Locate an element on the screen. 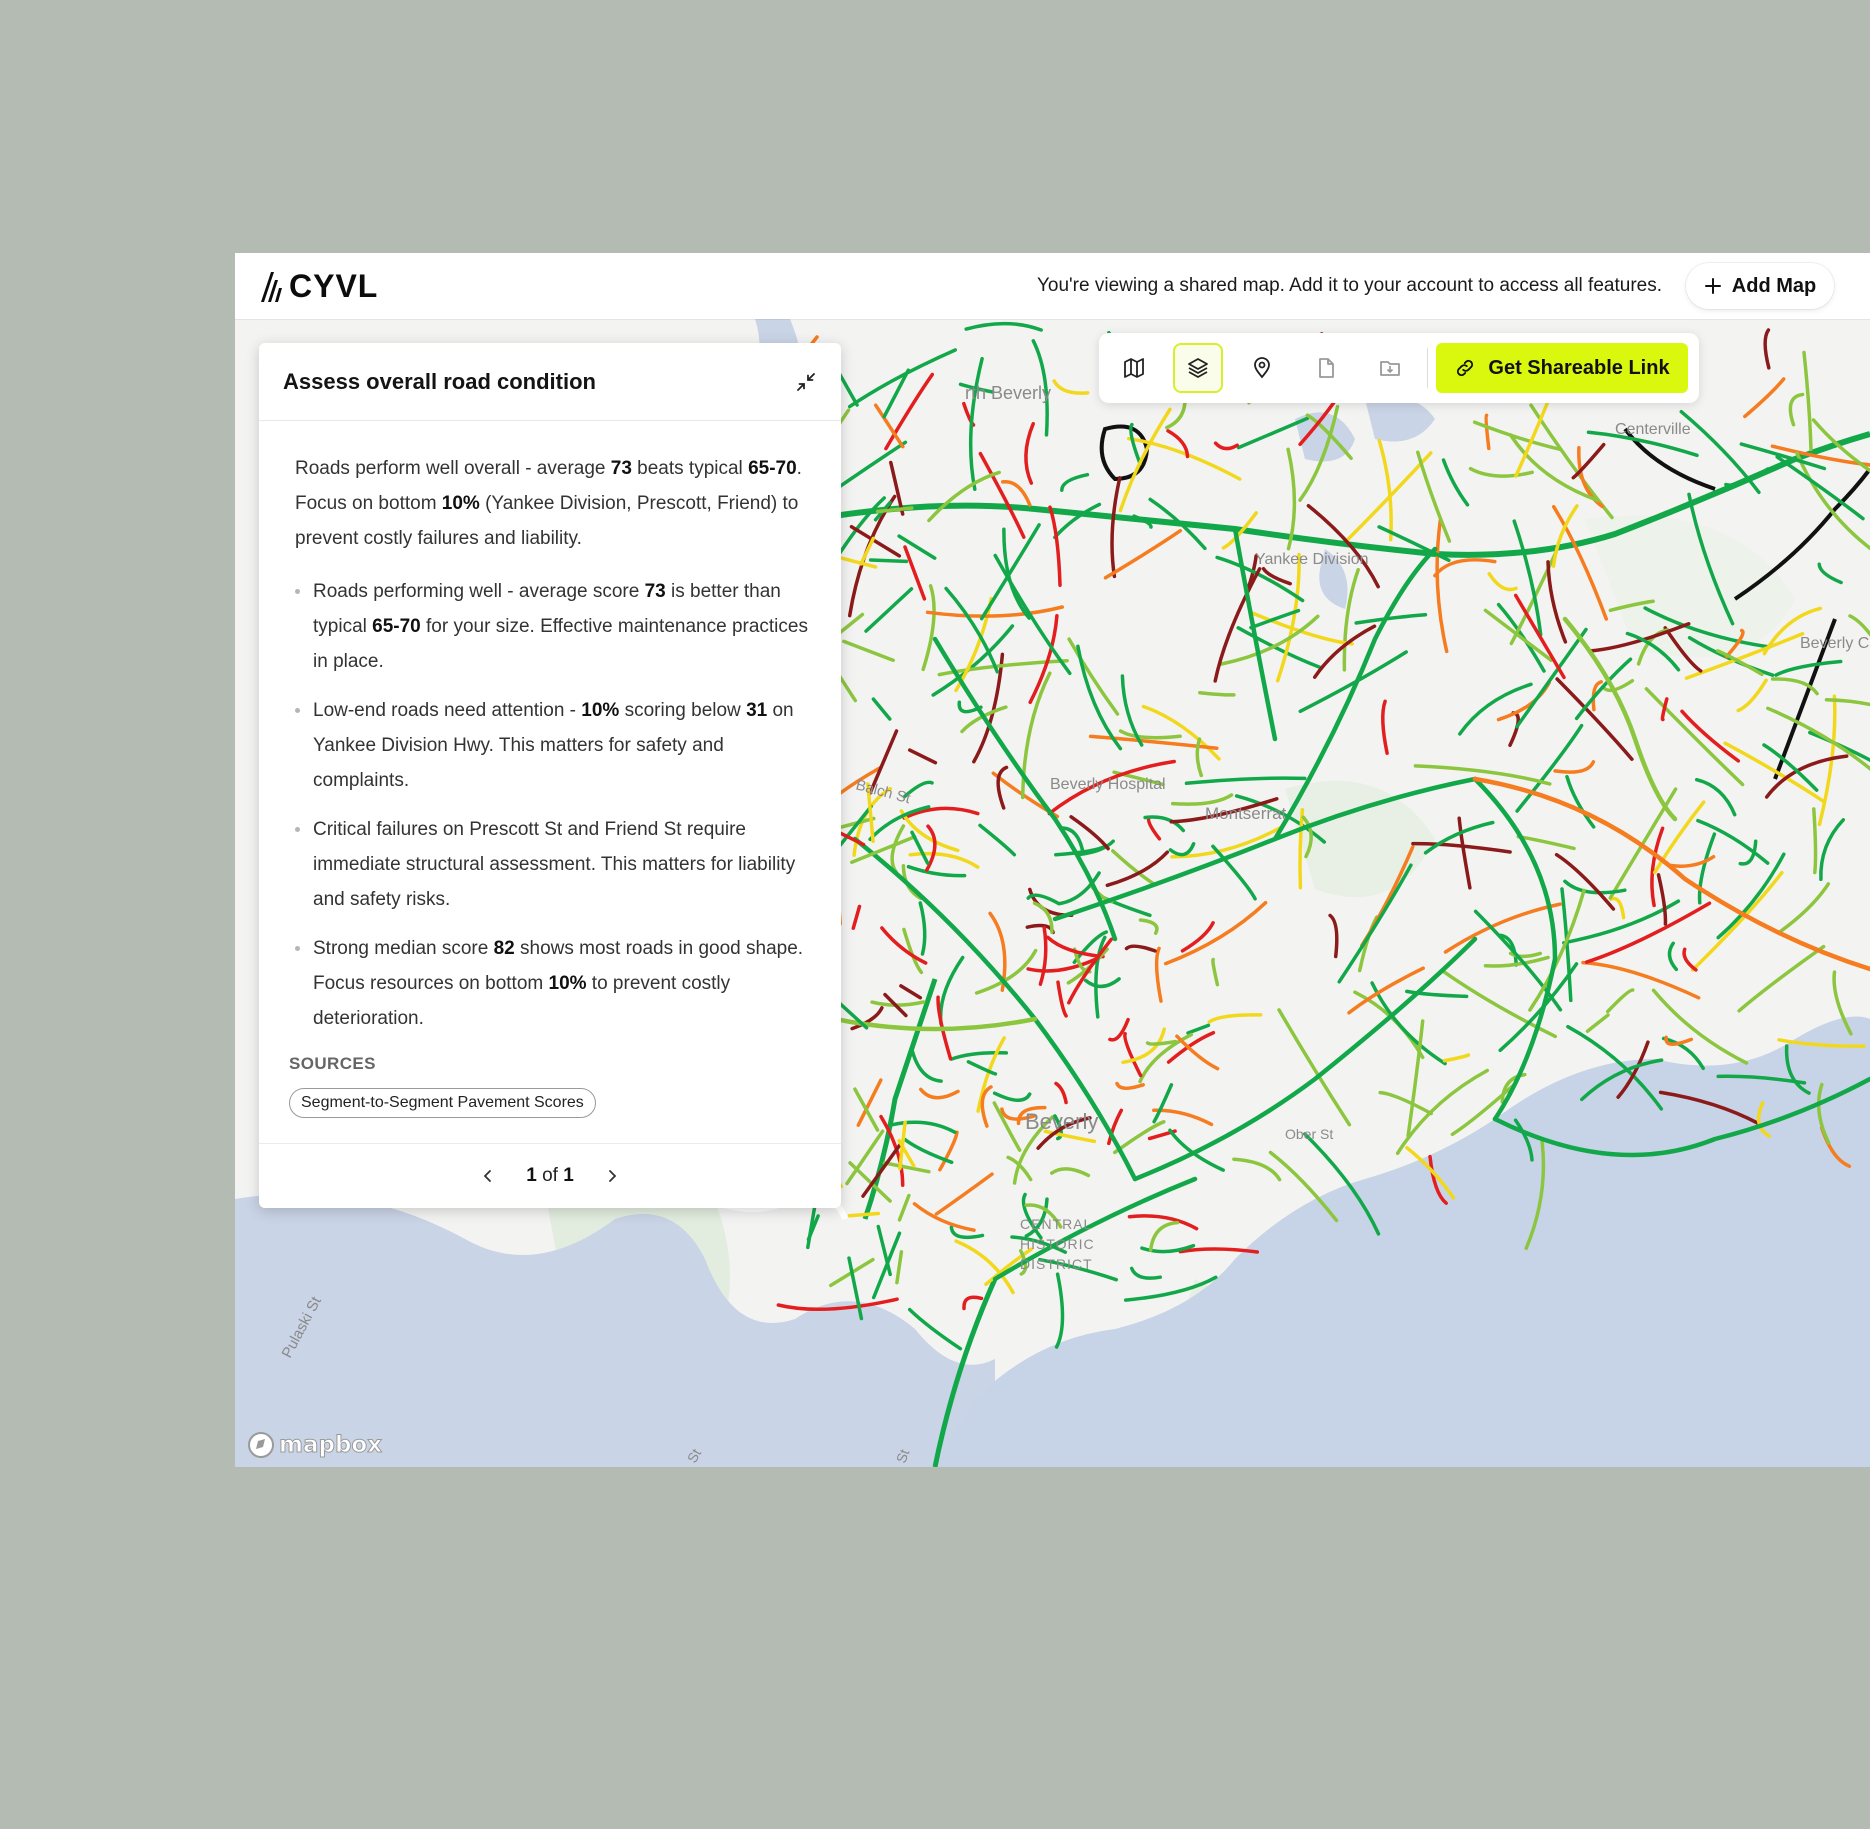 The image size is (1870, 1829). map-icon is located at coordinates (1134, 368).